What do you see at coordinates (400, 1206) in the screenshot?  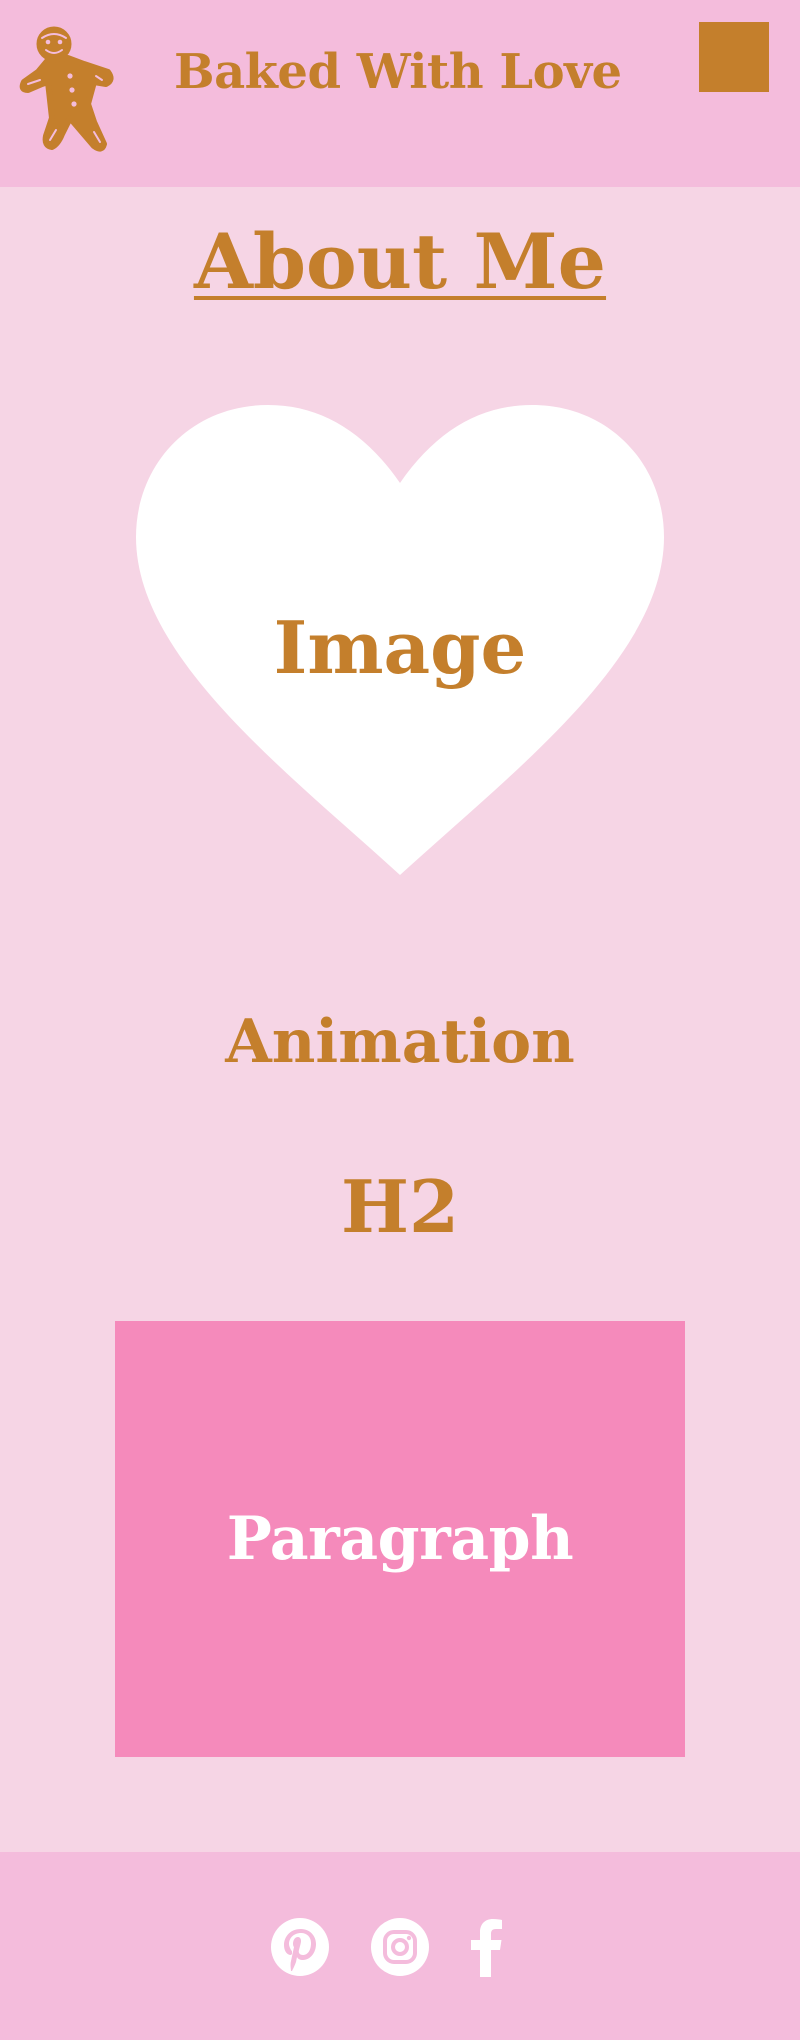 I see `section-heading: H2` at bounding box center [400, 1206].